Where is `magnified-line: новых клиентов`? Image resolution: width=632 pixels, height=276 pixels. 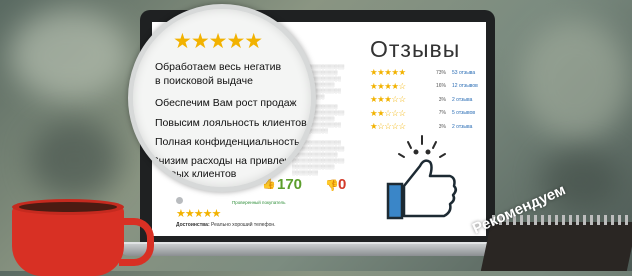
magnified-line: новых клиентов is located at coordinates (198, 174).